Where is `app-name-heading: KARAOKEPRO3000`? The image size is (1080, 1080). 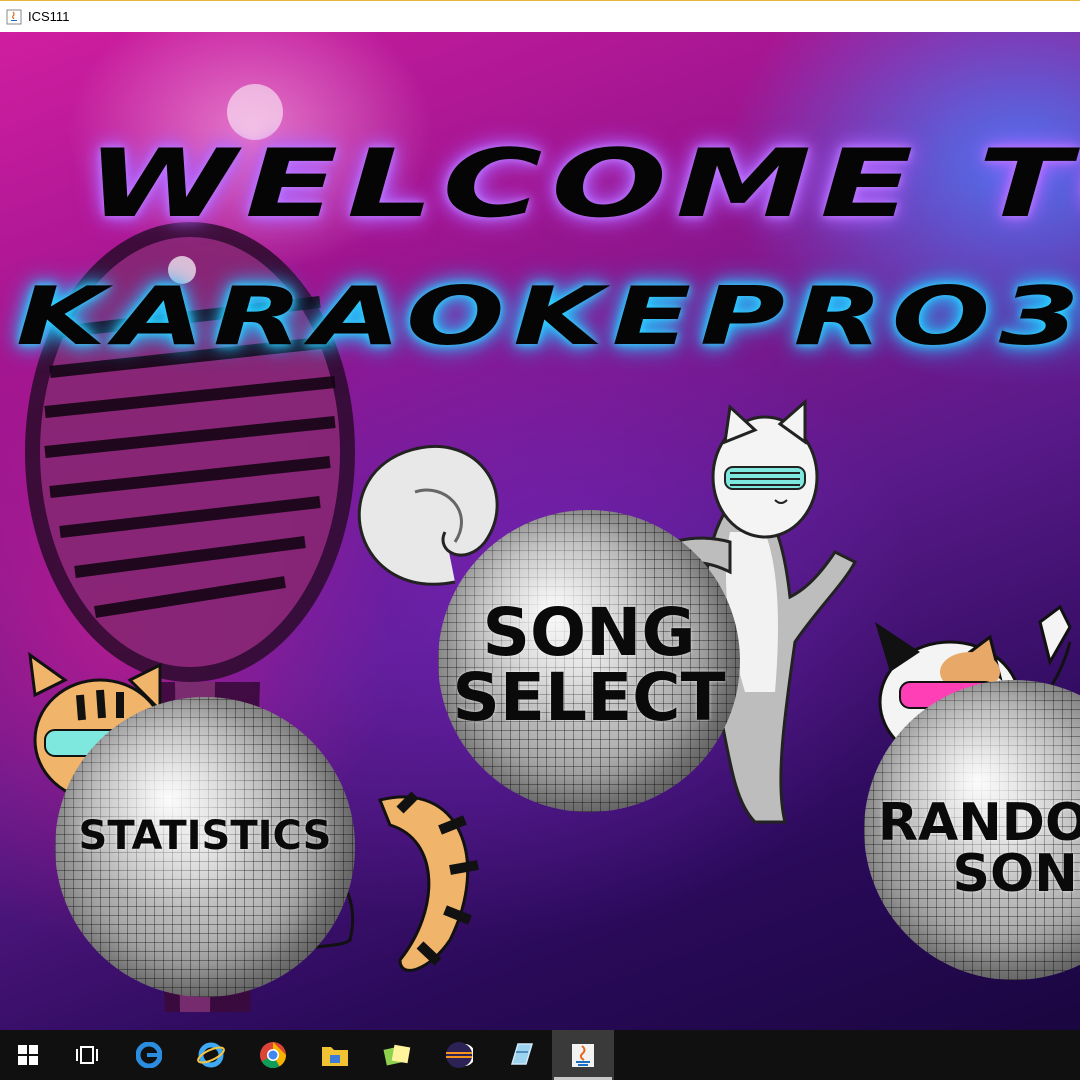
app-name-heading: KARAOKEPRO3000 is located at coordinates (548, 316).